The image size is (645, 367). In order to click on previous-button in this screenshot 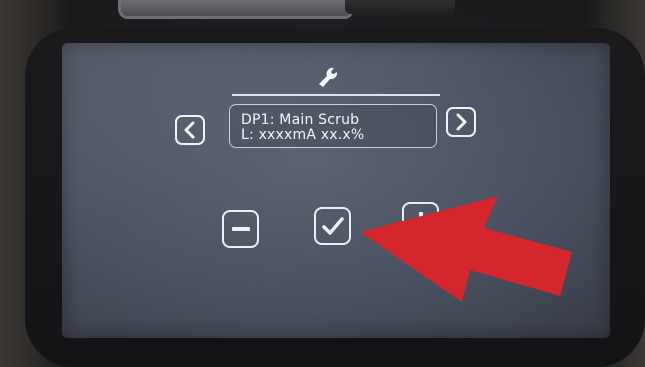, I will do `click(190, 130)`.